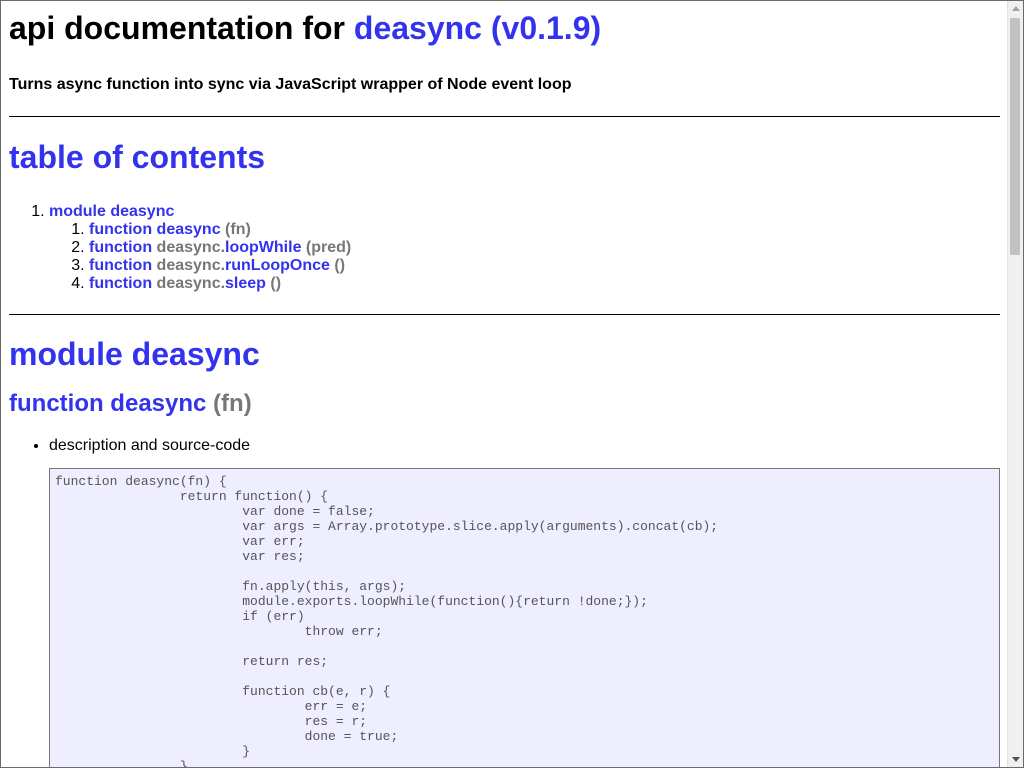 The width and height of the screenshot is (1024, 768). Describe the element at coordinates (177, 28) in the screenshot. I see `page-title-prefix: api documentation for` at that location.